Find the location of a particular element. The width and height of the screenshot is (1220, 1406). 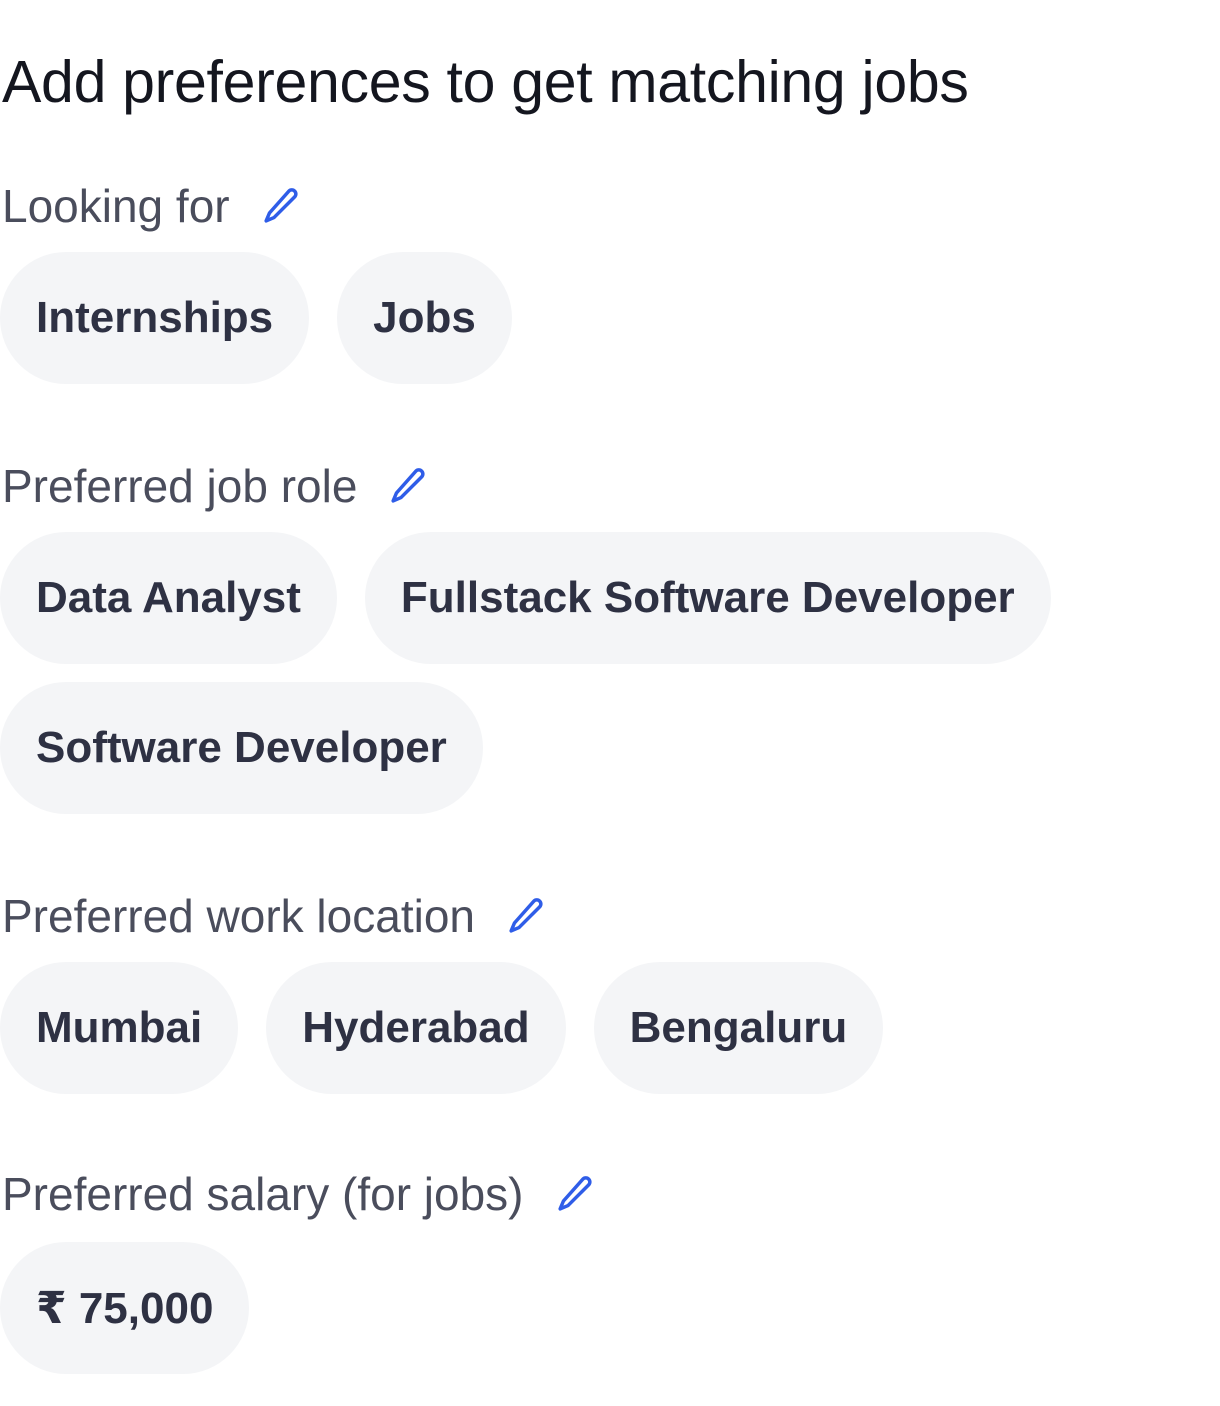

looking-for-label: Looking for is located at coordinates (116, 206).